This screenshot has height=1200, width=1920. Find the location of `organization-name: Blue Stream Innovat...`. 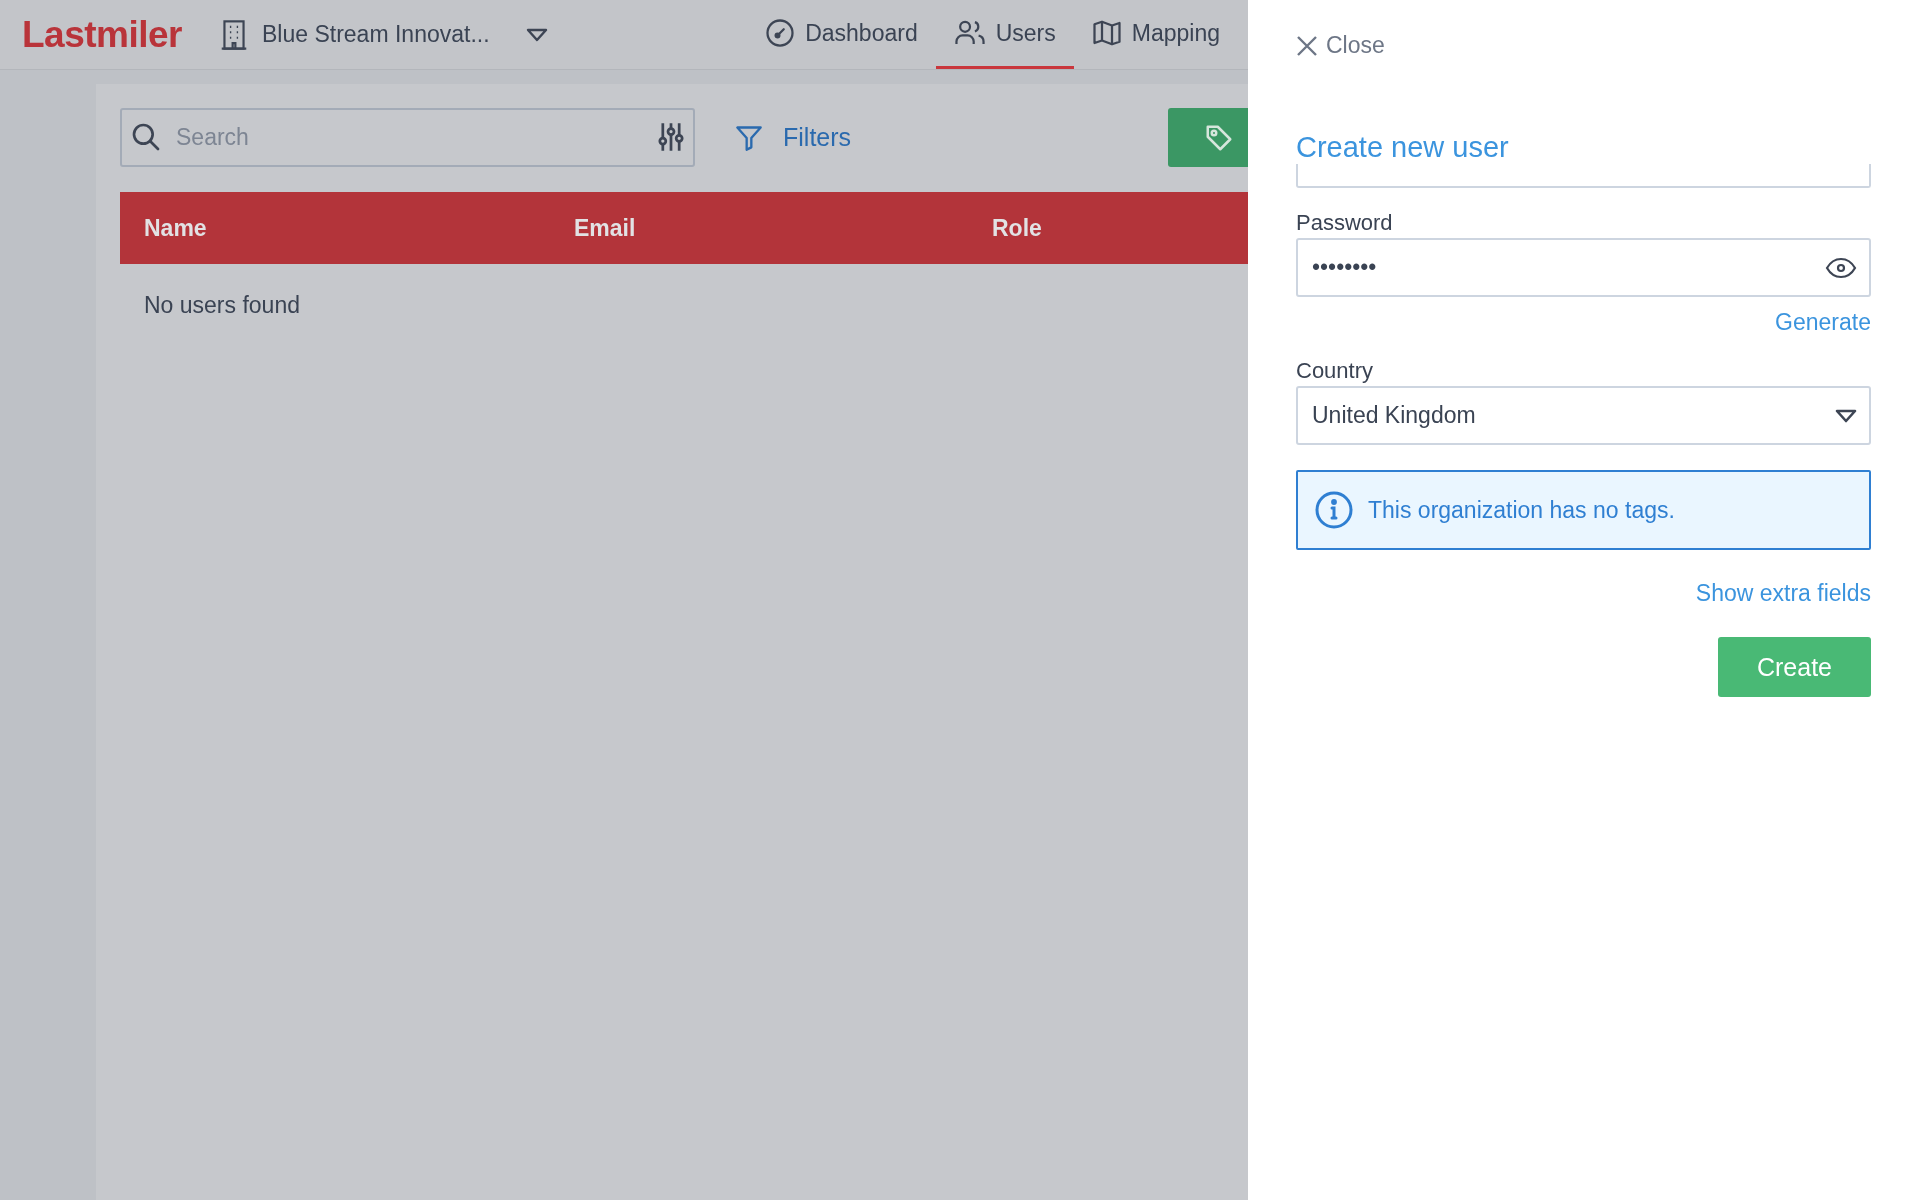

organization-name: Blue Stream Innovat... is located at coordinates (376, 34).